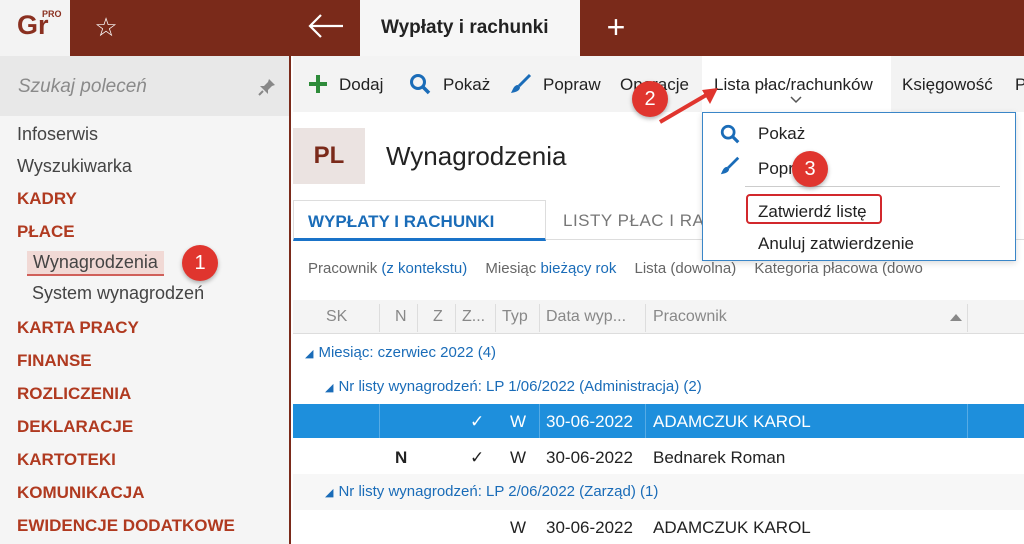 The width and height of the screenshot is (1024, 544). What do you see at coordinates (126, 526) in the screenshot?
I see `sidebar-item-ewidencje-dodatkowe: EWIDENCJE DODATKOWE` at bounding box center [126, 526].